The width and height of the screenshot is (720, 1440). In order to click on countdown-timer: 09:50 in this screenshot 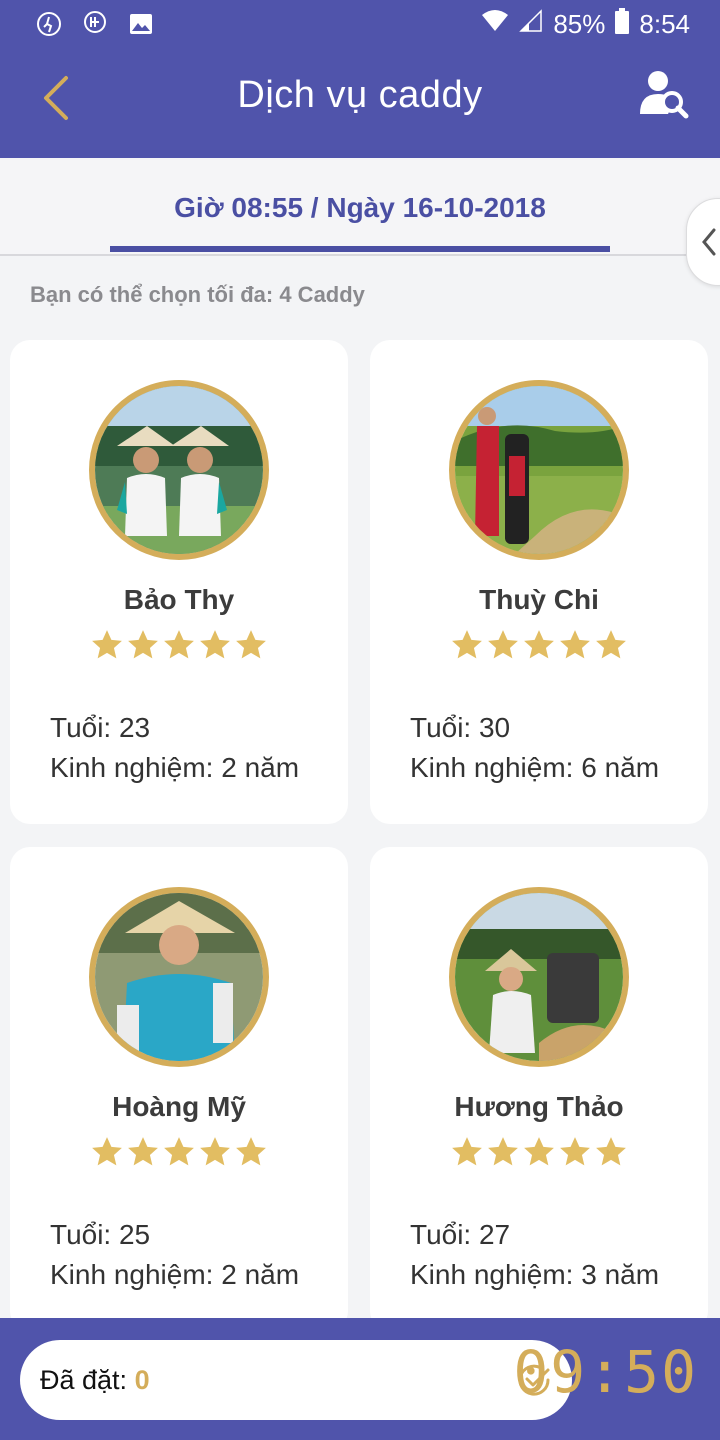, I will do `click(605, 1372)`.